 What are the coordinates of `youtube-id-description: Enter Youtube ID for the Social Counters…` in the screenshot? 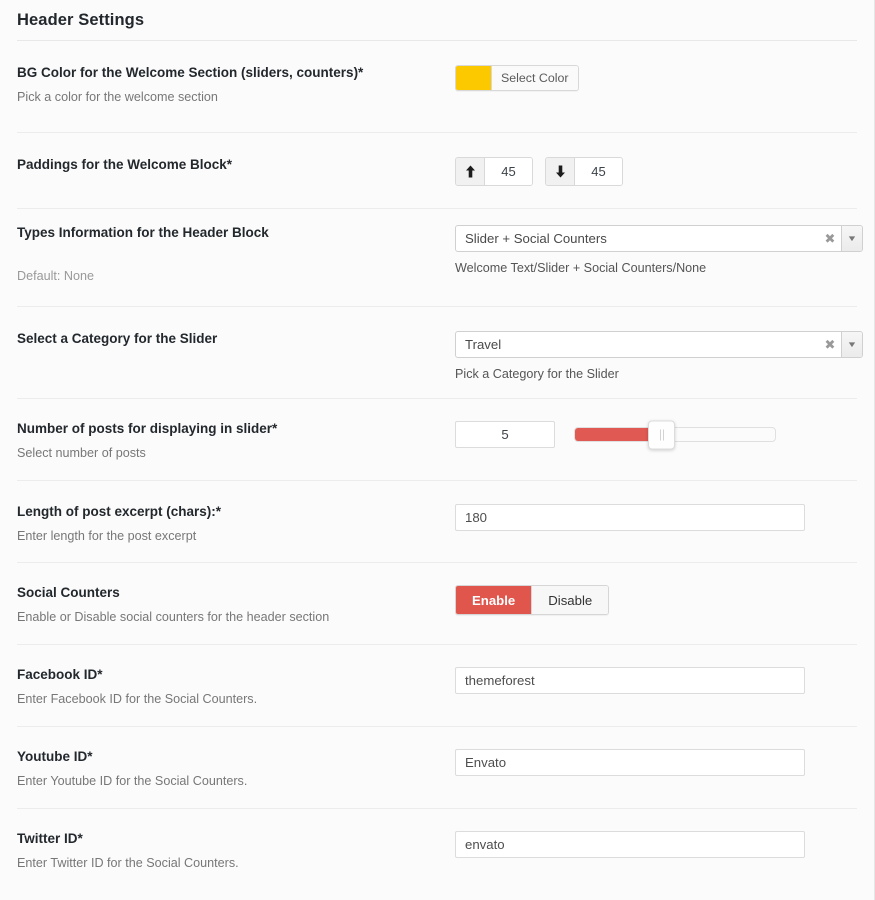 It's located at (132, 780).